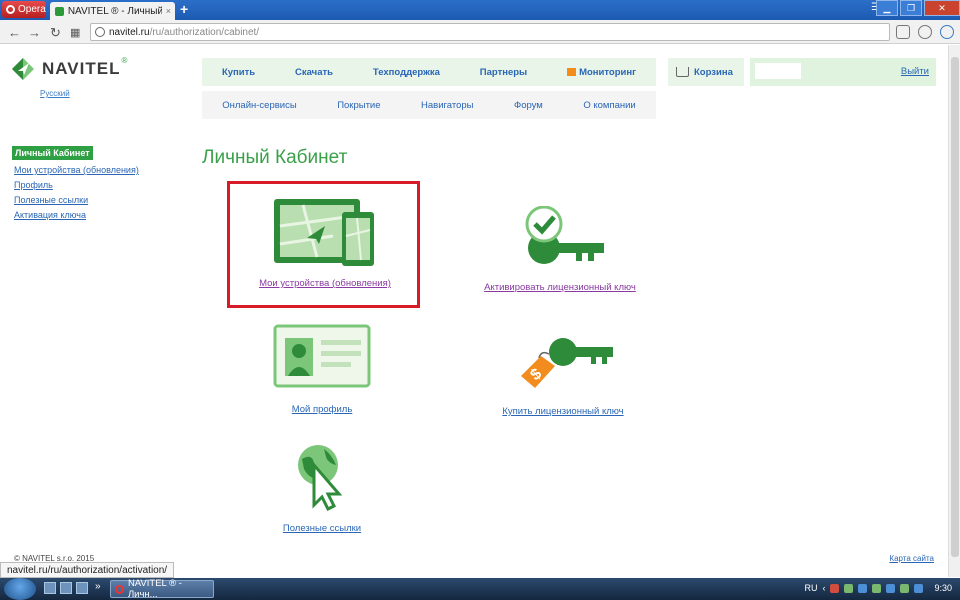  Describe the element at coordinates (204, 32) in the screenshot. I see `url-path: /ru/authorization/cabinet/` at that location.